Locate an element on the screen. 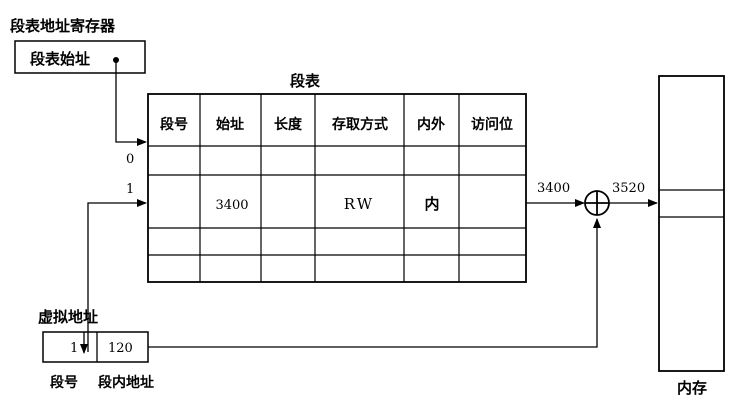  row-label-0: 0 is located at coordinates (130, 159).